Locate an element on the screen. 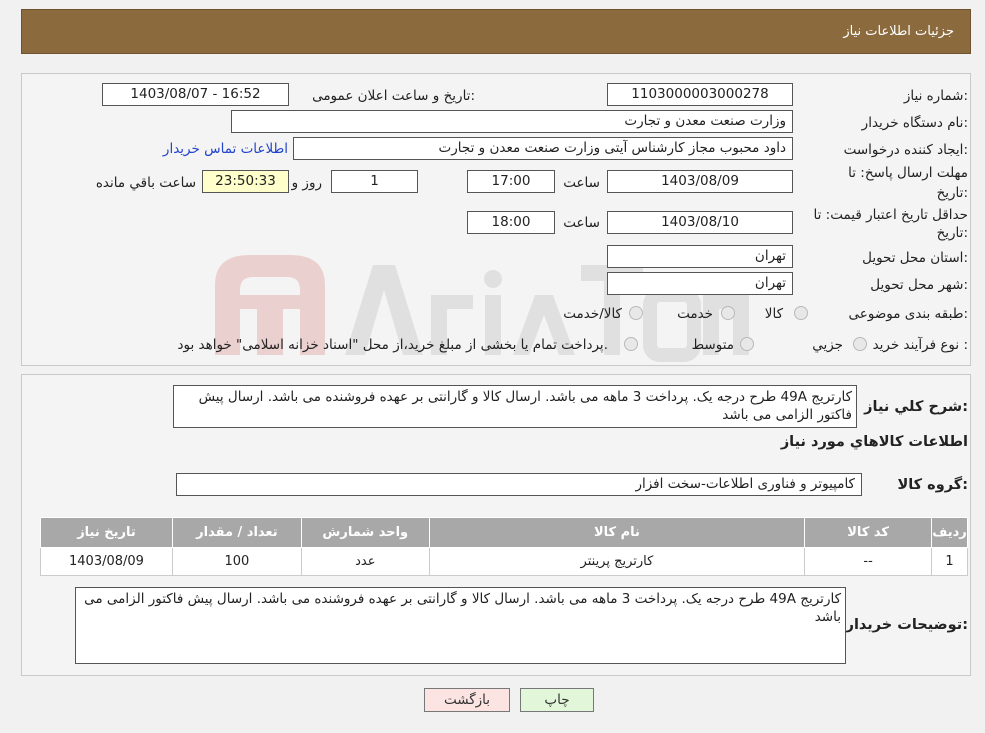  table-row: 1 -- کارتریج پرینتر عدد 100 1403/08/09 is located at coordinates (504, 561).